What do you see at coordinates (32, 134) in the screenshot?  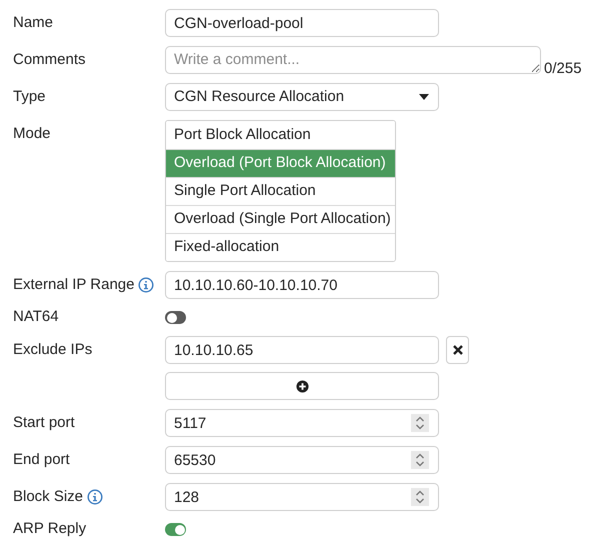 I see `field-label: Mode` at bounding box center [32, 134].